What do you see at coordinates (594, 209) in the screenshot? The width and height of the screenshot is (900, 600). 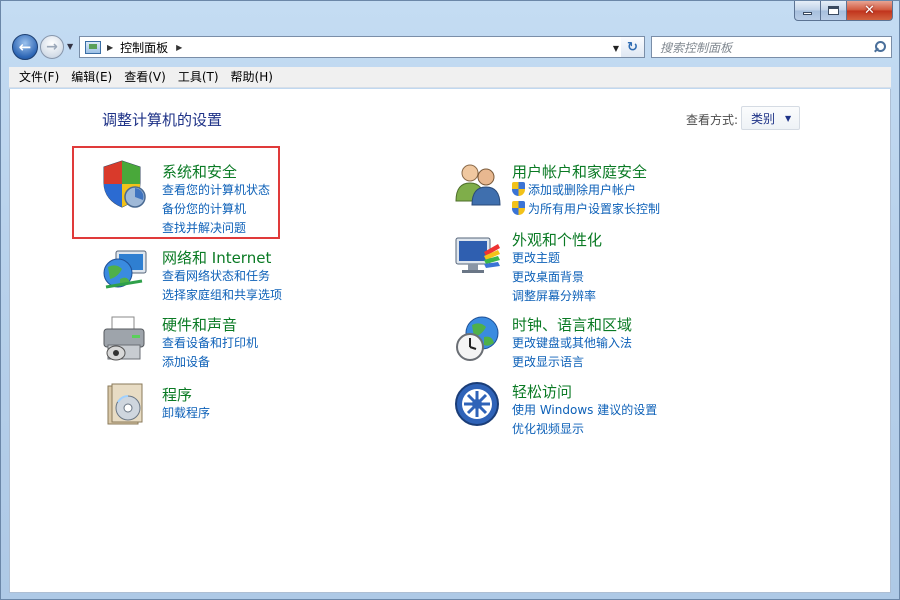 I see `link-parental-controls-label: 为所有用户设置家长控制` at bounding box center [594, 209].